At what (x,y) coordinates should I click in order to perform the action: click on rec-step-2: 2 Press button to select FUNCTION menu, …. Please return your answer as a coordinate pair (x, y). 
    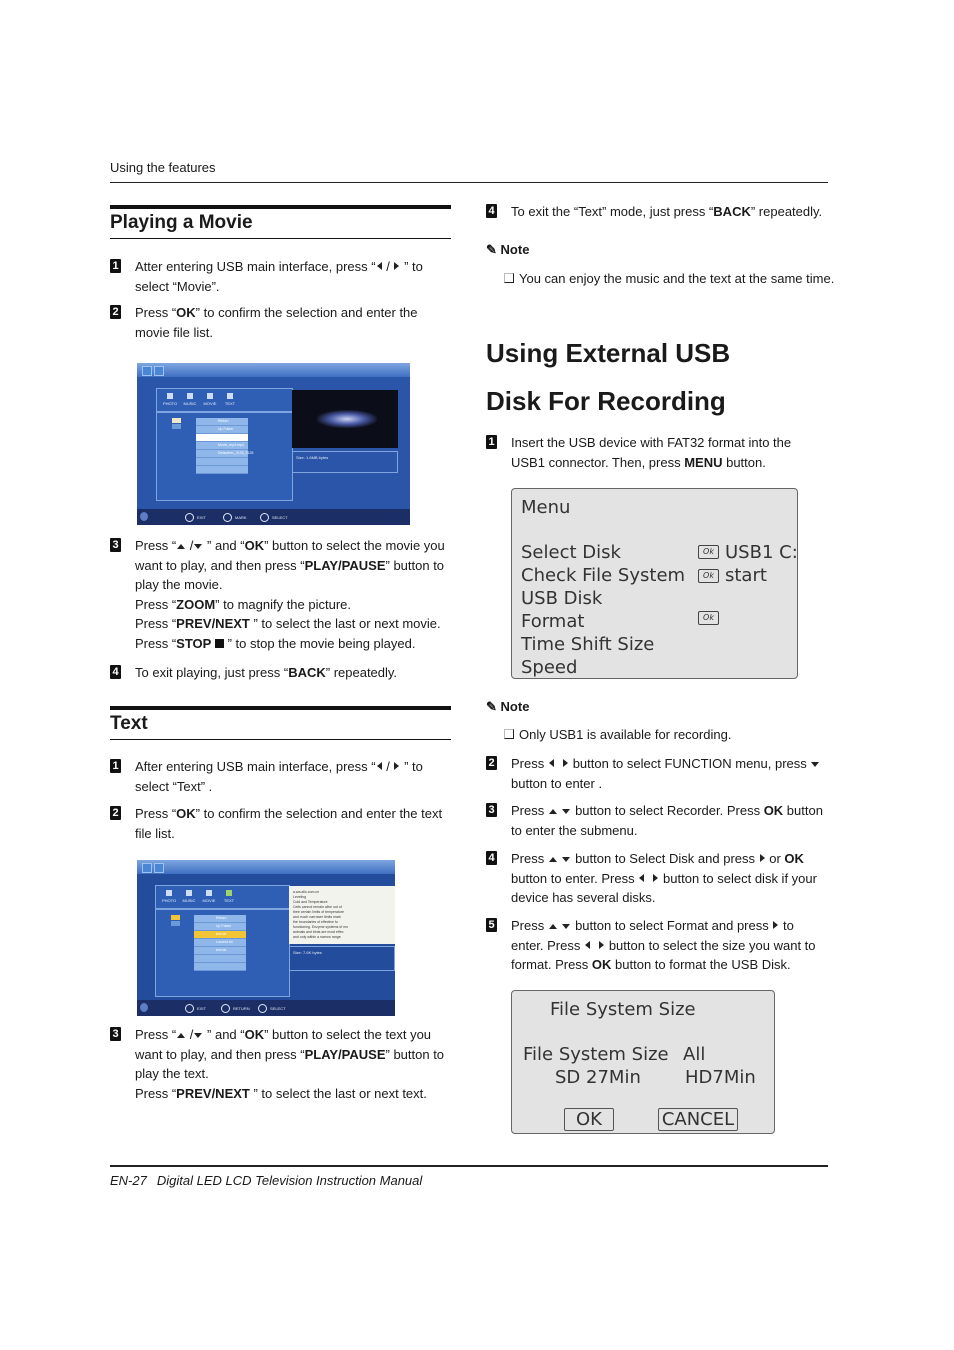
    Looking at the image, I should click on (656, 773).